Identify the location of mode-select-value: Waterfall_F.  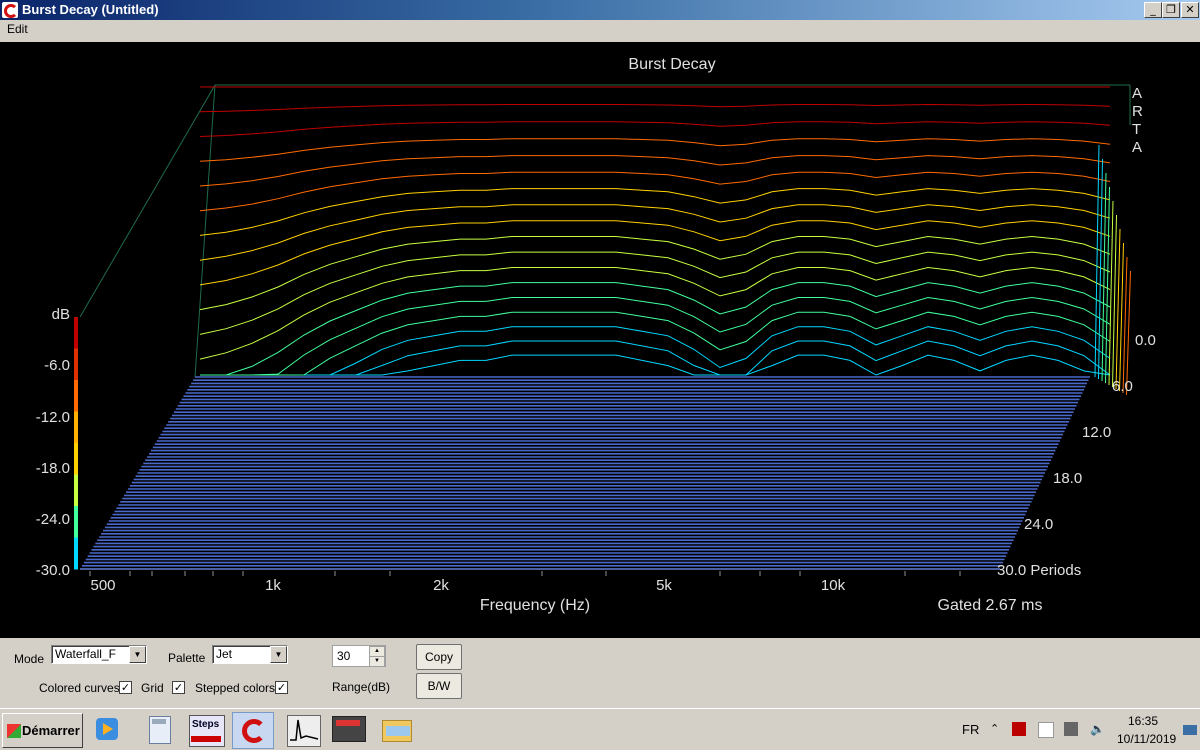
(85, 654).